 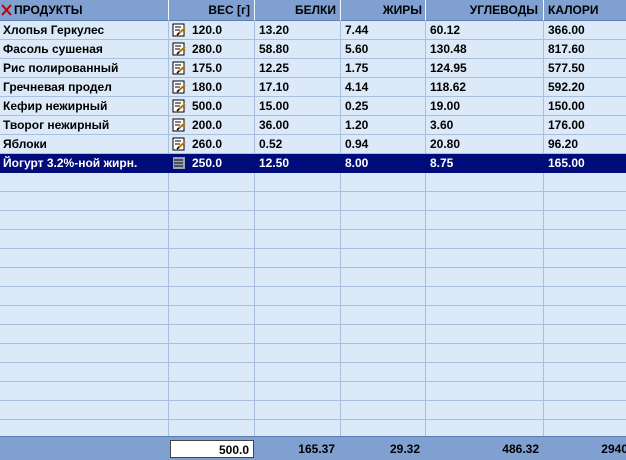 I want to click on fat-value: 1.20, so click(x=357, y=125).